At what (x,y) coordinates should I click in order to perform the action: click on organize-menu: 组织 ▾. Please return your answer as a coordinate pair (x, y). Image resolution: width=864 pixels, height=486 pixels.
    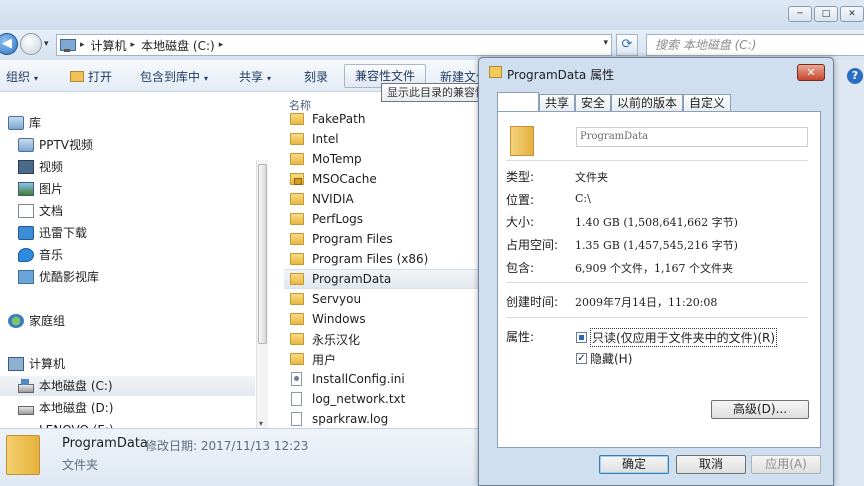
    Looking at the image, I should click on (22, 76).